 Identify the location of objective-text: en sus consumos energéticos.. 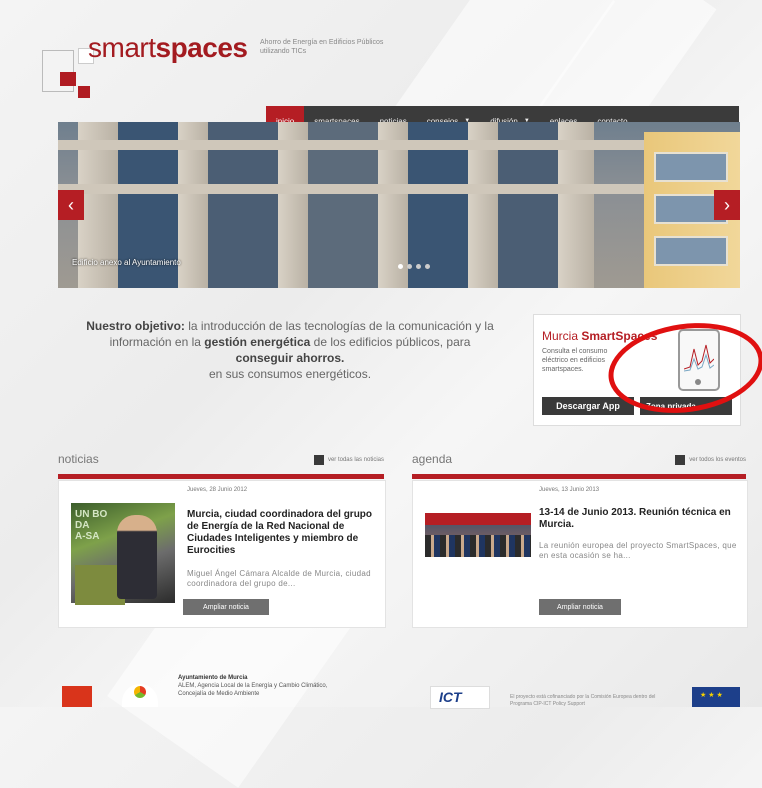
(290, 374).